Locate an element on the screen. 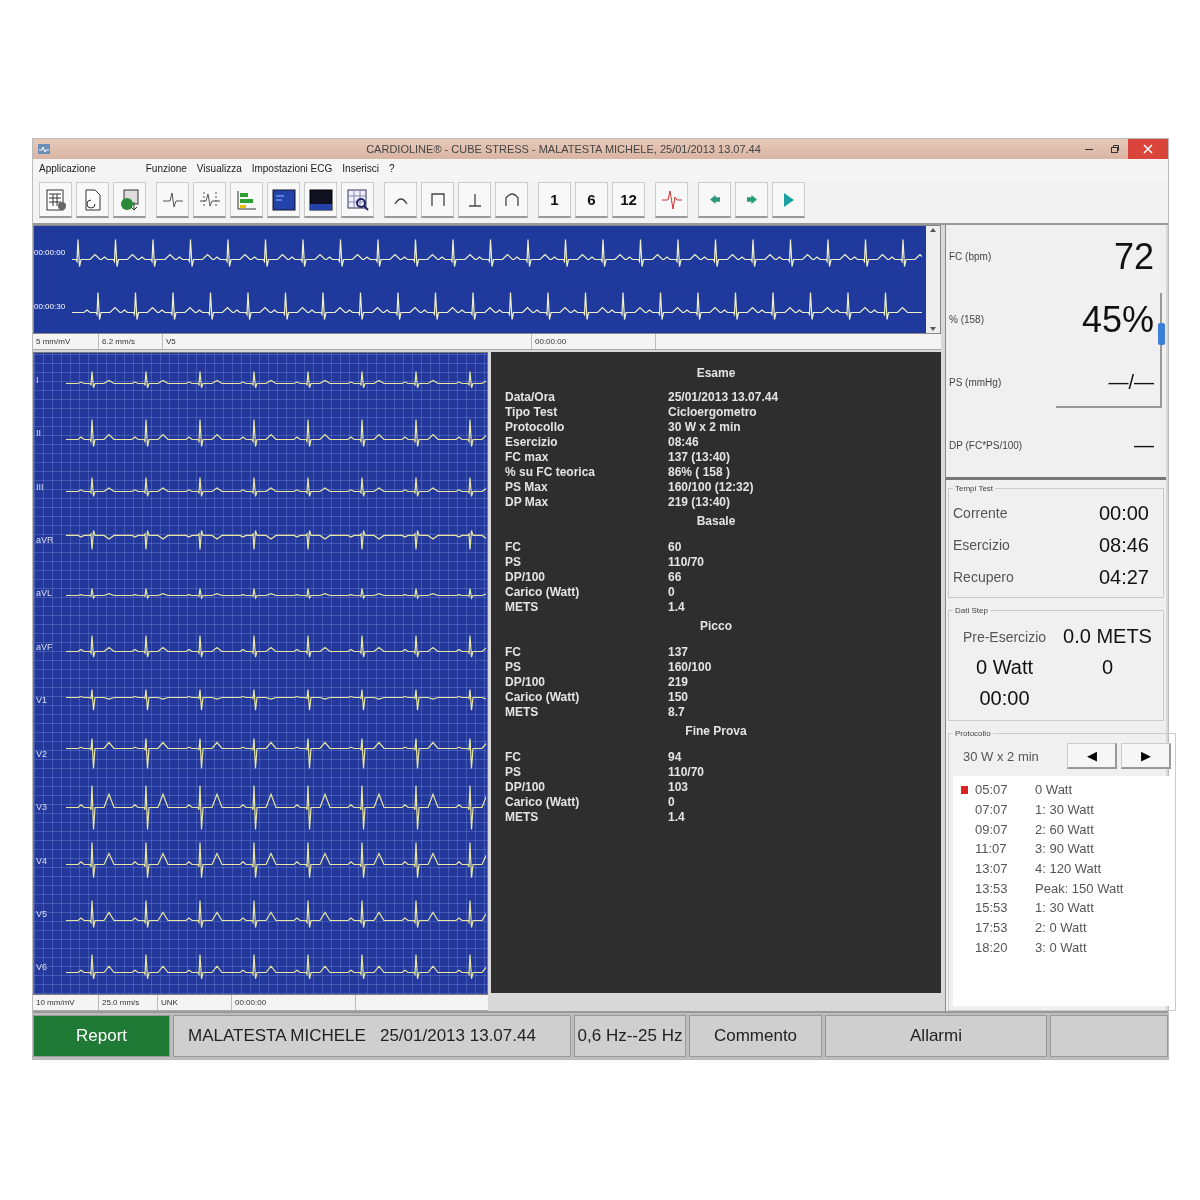  step-time: 13:53 is located at coordinates (992, 888).